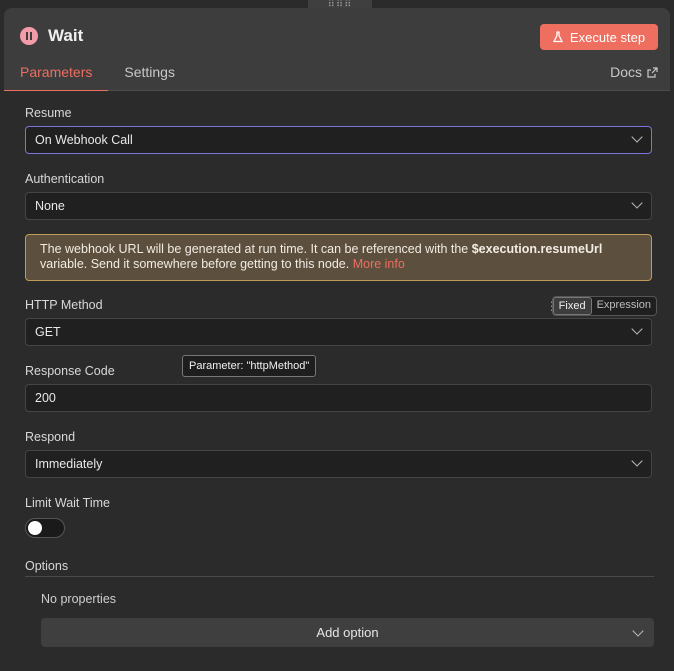  Describe the element at coordinates (64, 305) in the screenshot. I see `http-method-label: HTTP Method` at that location.